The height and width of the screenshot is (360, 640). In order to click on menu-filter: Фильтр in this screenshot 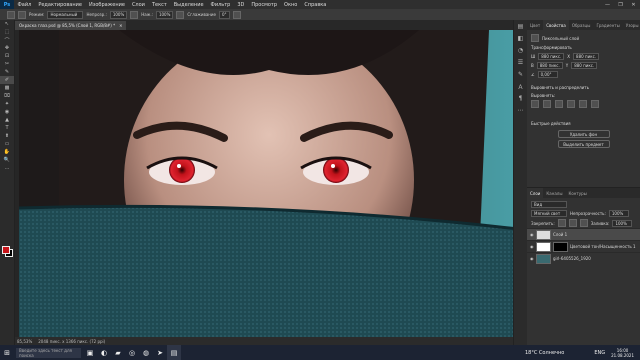, I will do `click(220, 5)`.